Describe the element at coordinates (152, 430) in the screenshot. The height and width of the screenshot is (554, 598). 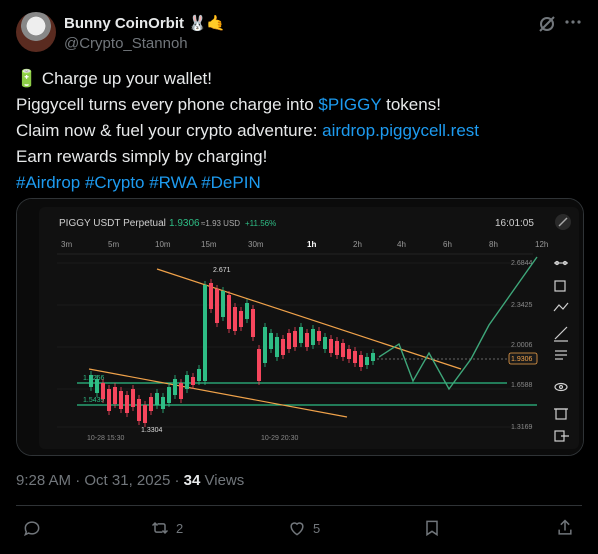
I see `low-label: 1.3304` at that location.